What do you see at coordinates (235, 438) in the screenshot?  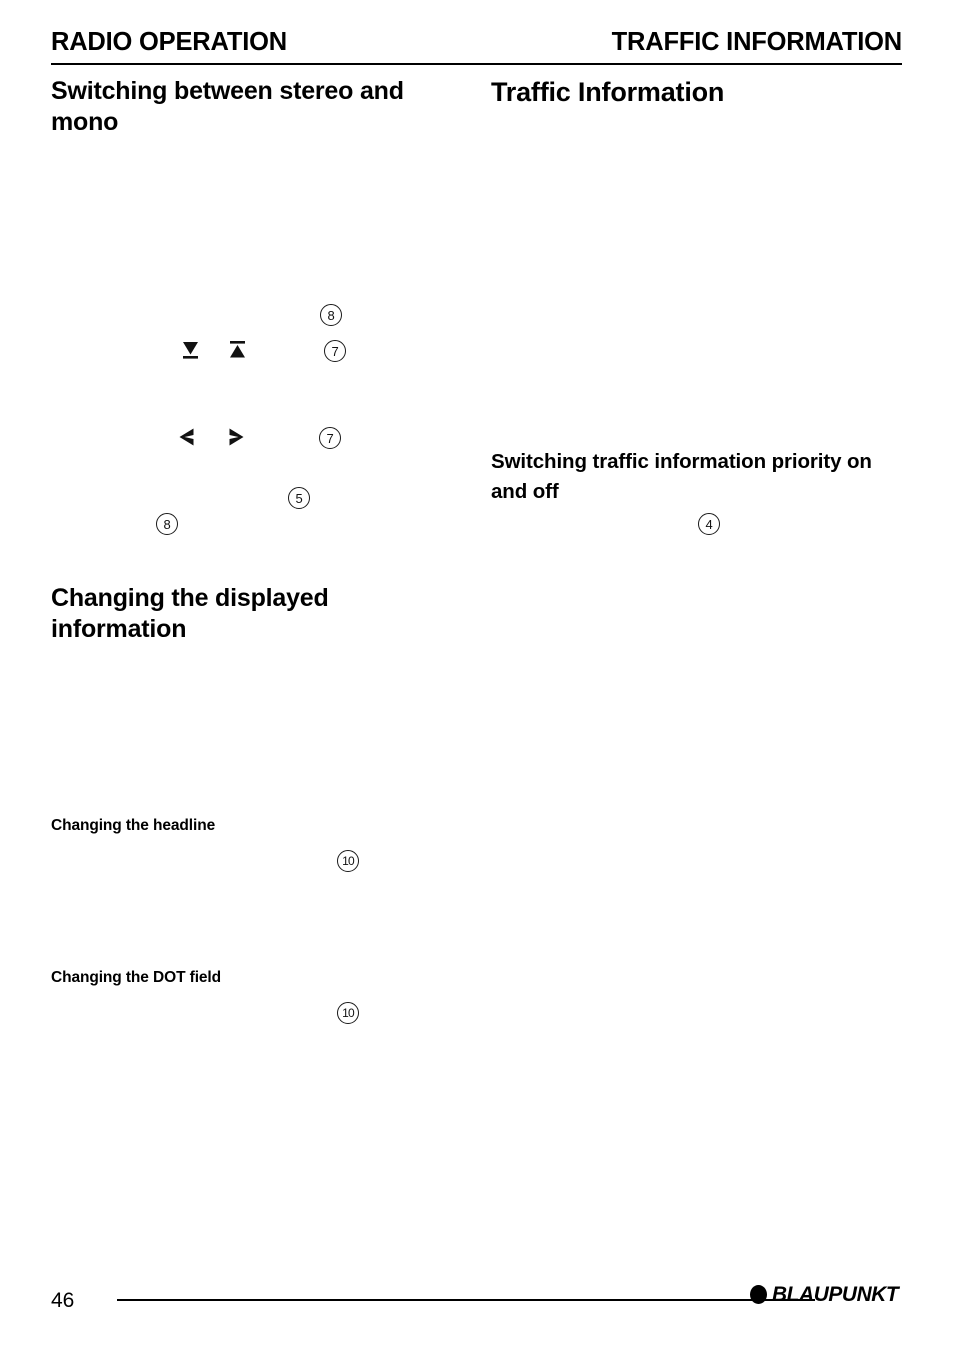 I see `right-arrow-icon` at bounding box center [235, 438].